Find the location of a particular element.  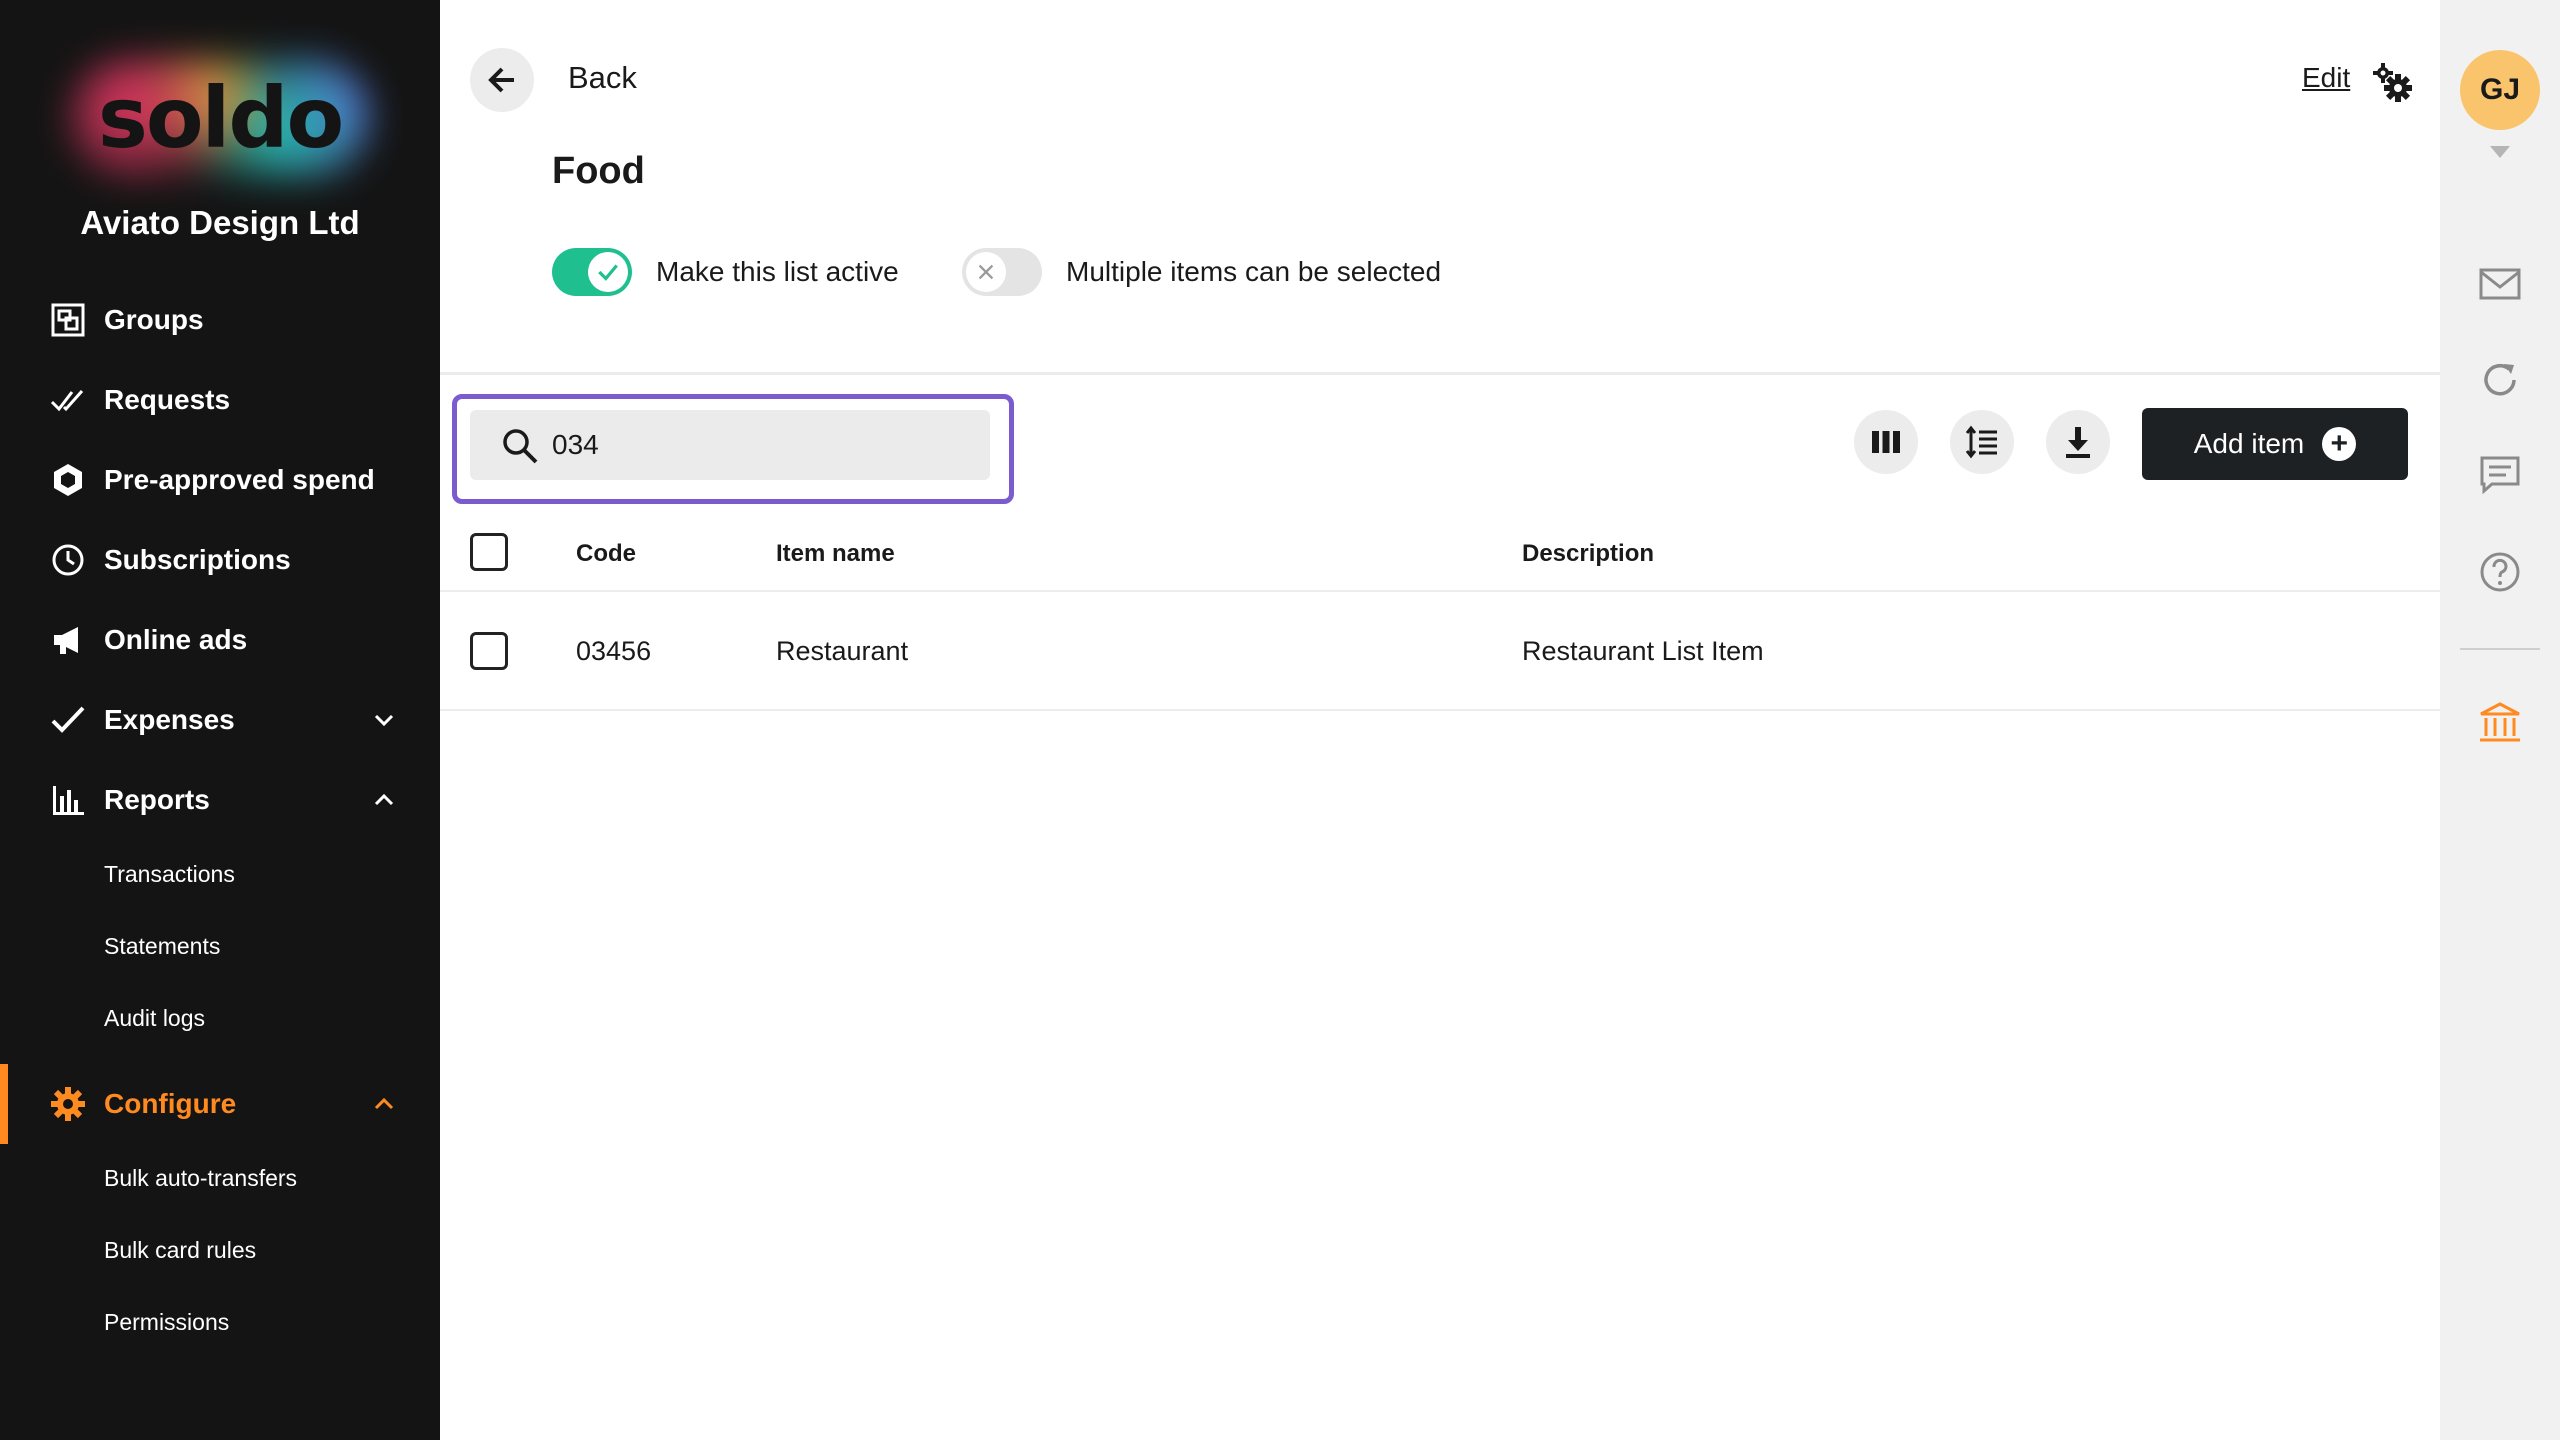

download-icon is located at coordinates (2078, 442).